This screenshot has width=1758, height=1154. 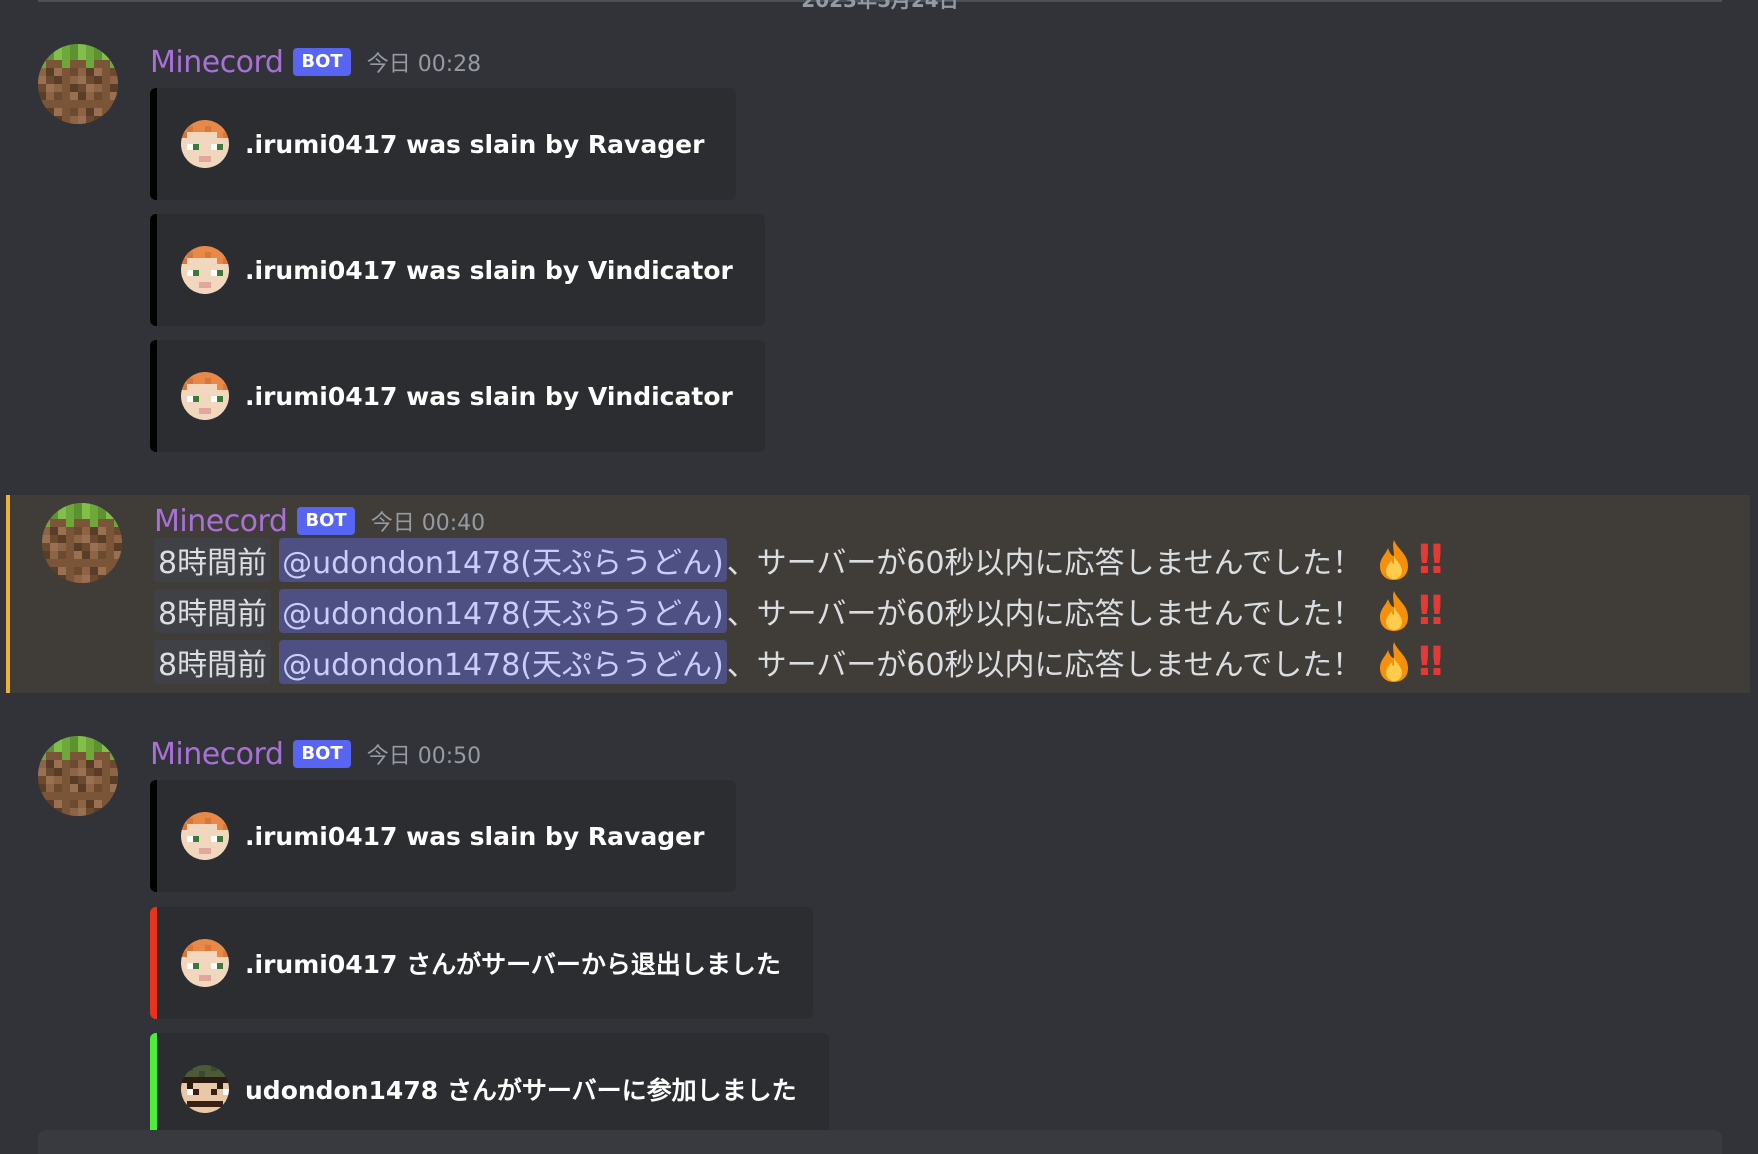 What do you see at coordinates (424, 62) in the screenshot?
I see `timestamp: 今日 00:28` at bounding box center [424, 62].